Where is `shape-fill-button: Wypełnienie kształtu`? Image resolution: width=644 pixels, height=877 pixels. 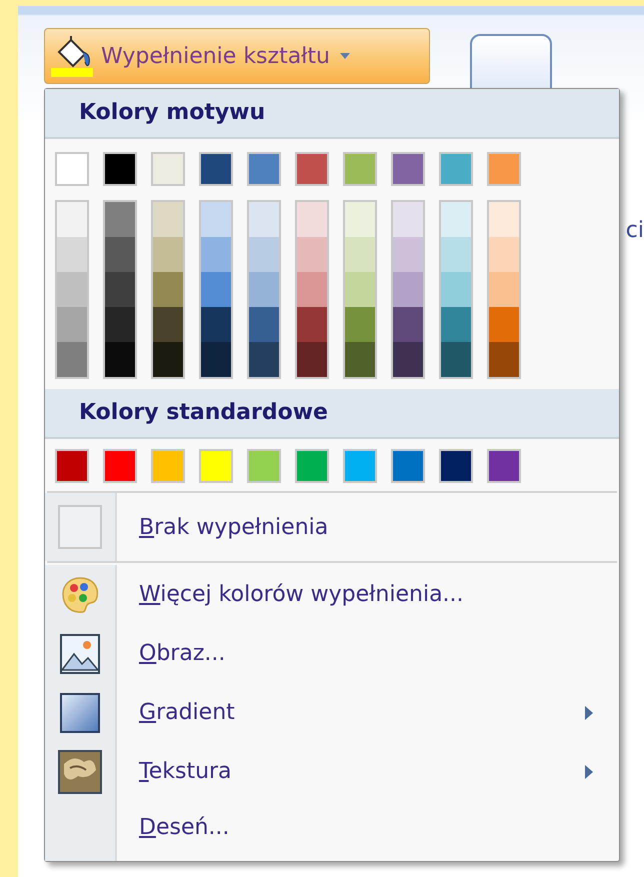 shape-fill-button: Wypełnienie kształtu is located at coordinates (237, 56).